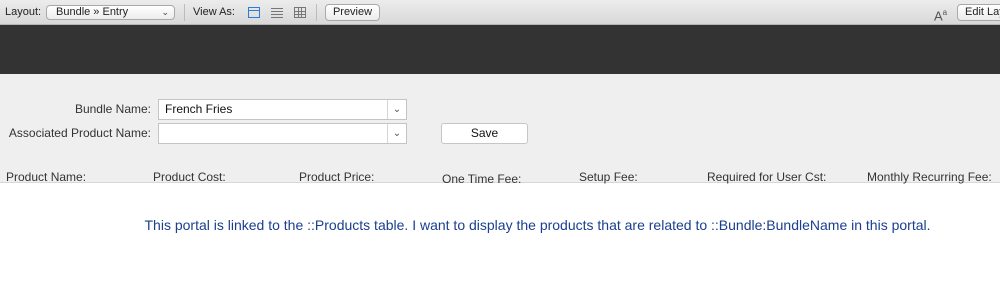 This screenshot has width=1000, height=306. I want to click on text-size-glyph: A, so click(938, 16).